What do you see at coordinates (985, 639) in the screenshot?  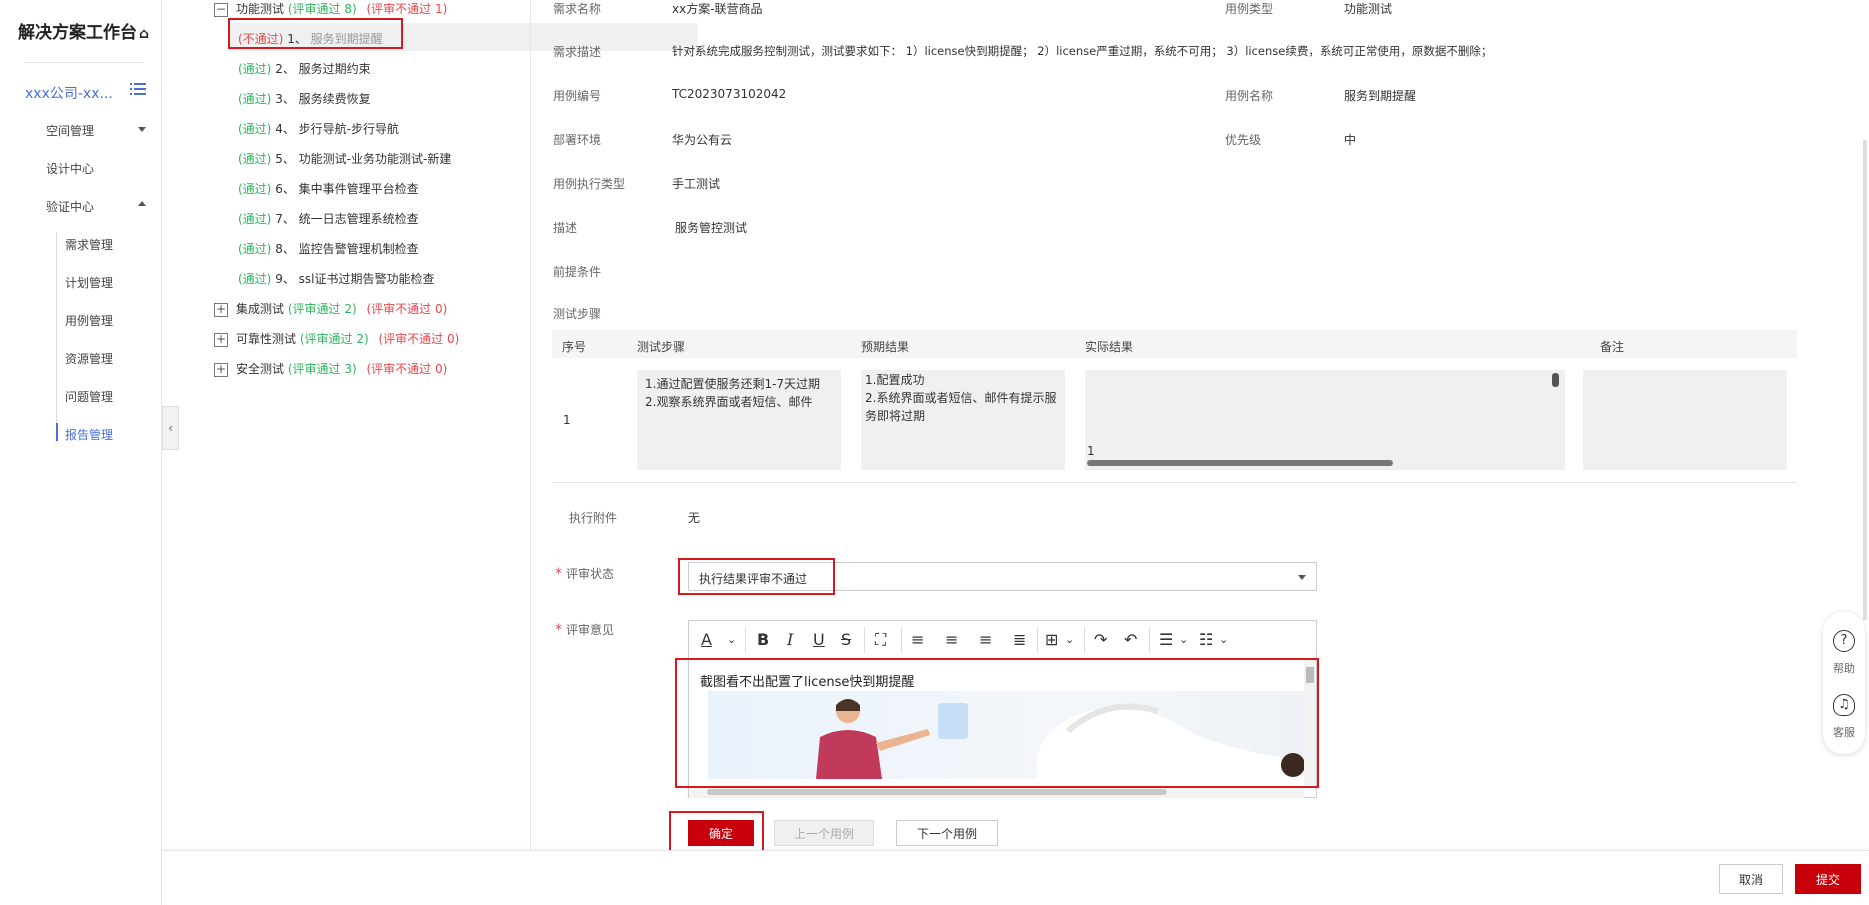 I see `align-right-icon: ≡` at bounding box center [985, 639].